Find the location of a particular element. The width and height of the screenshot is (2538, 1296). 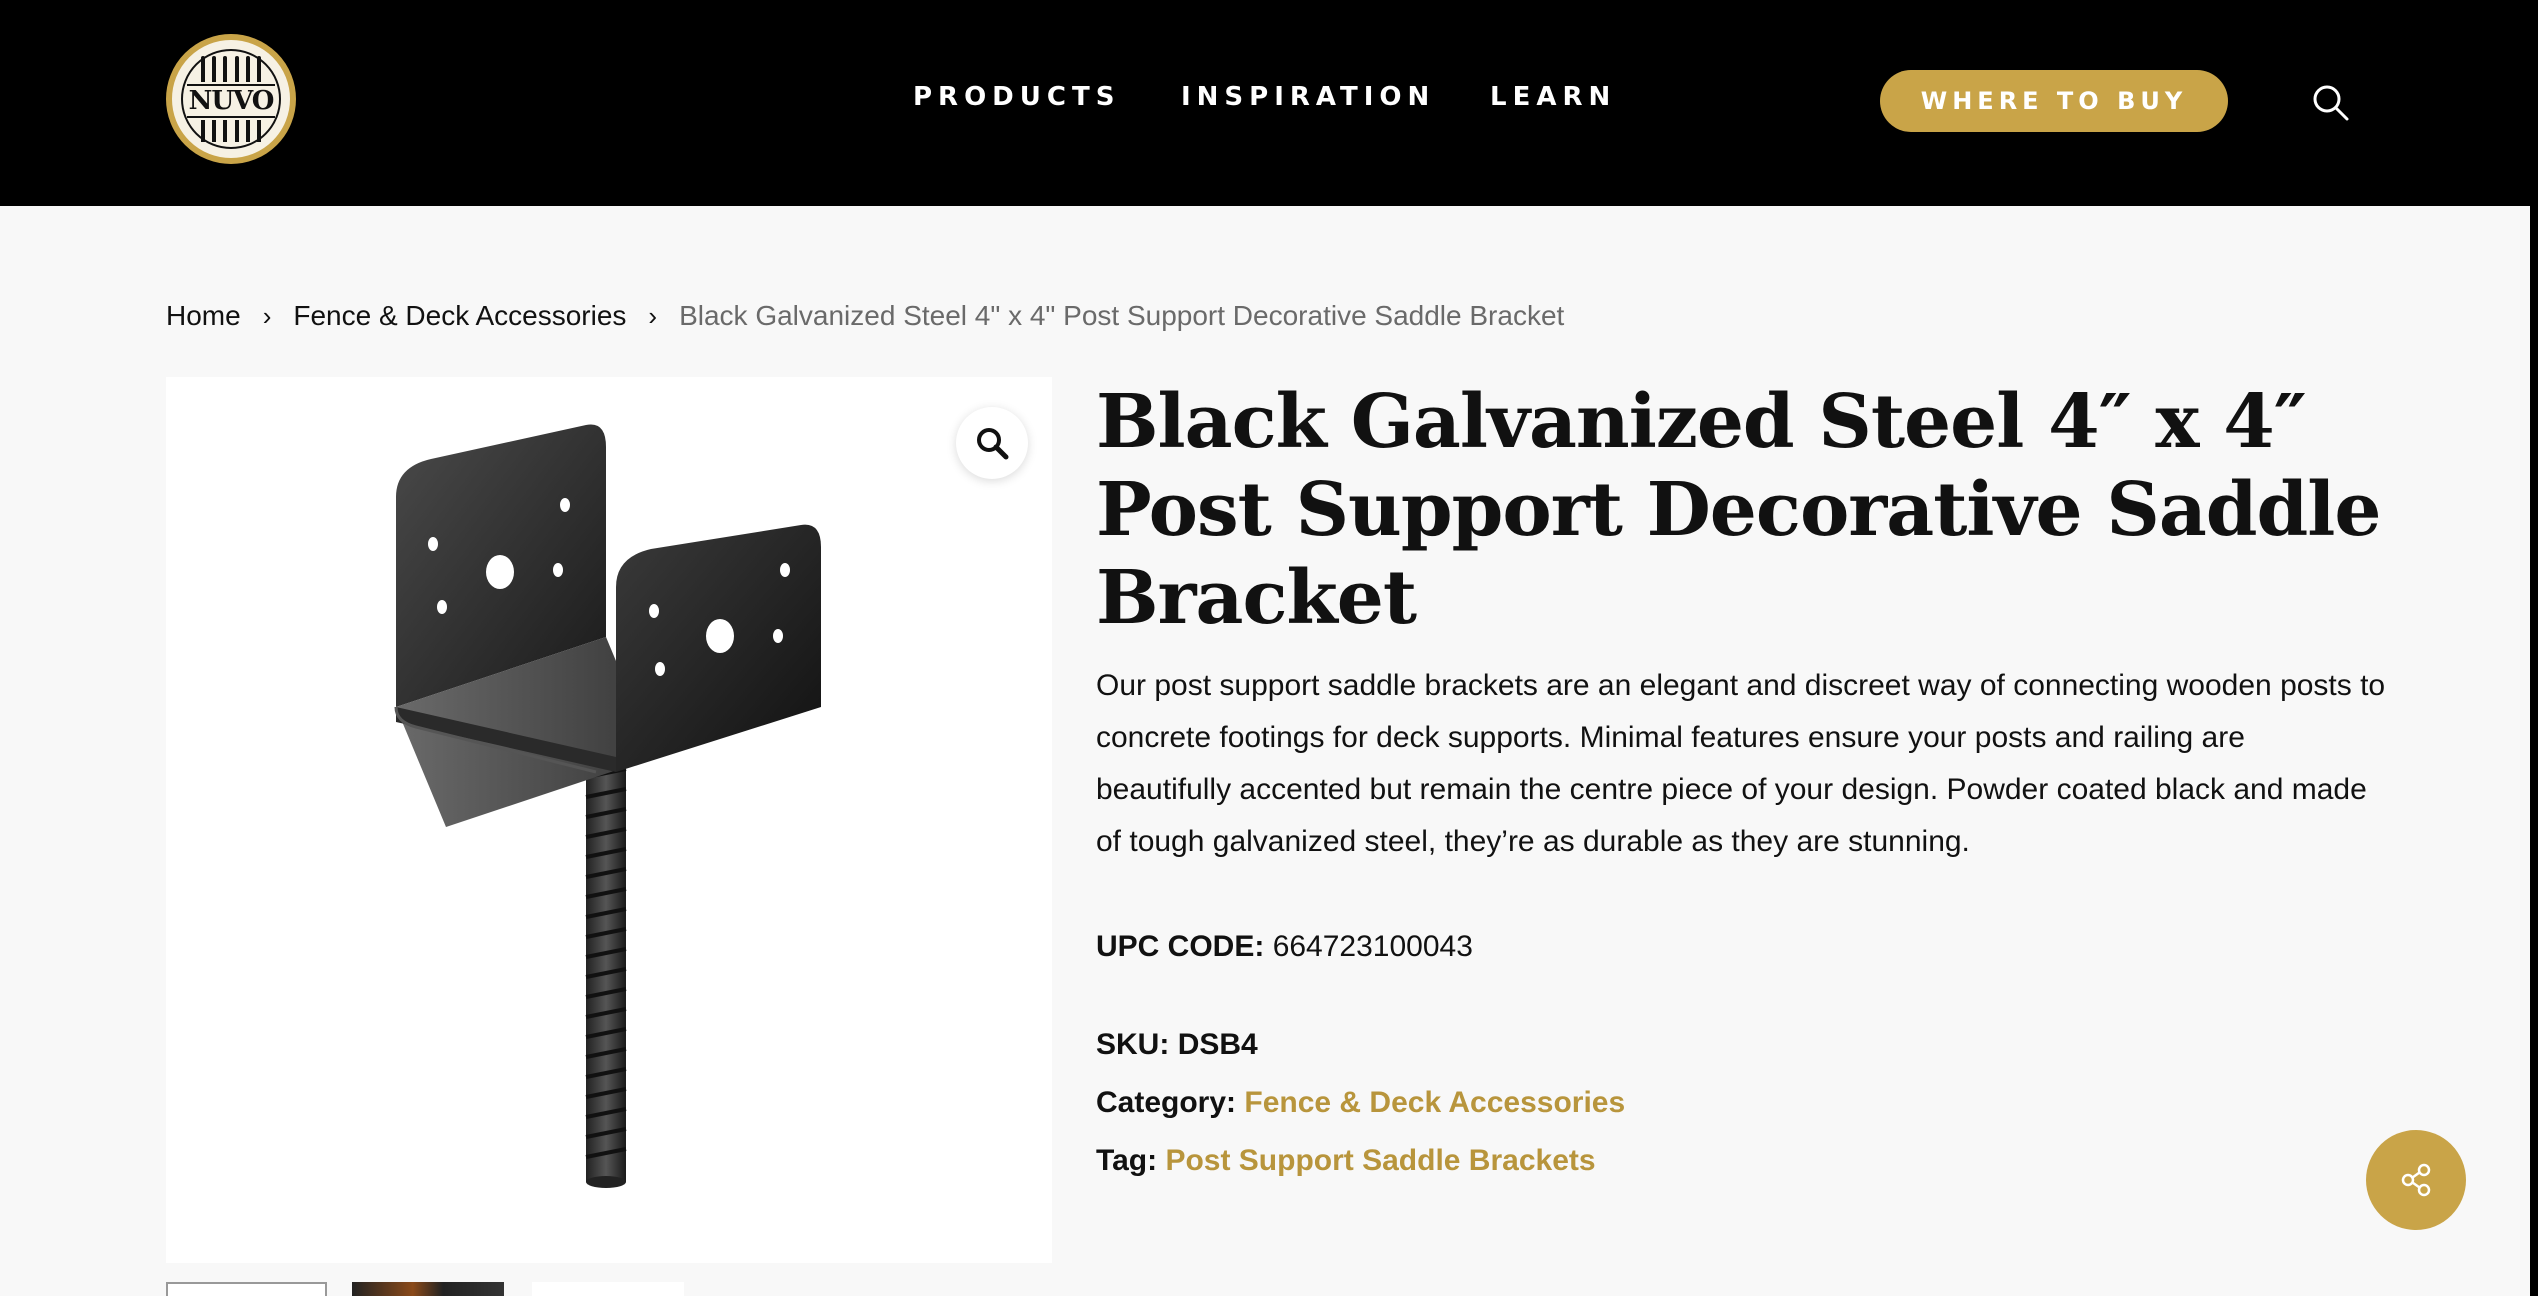

logo-emblem: NUVO is located at coordinates (231, 99).